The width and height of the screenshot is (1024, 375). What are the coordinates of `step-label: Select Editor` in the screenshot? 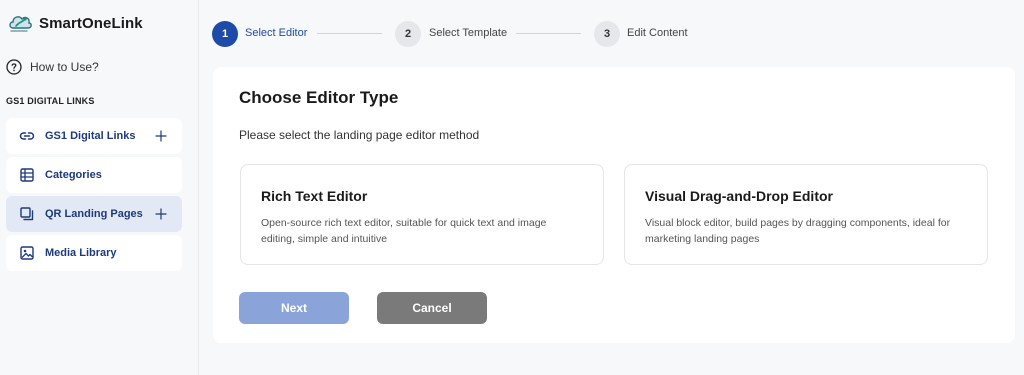 It's located at (276, 33).